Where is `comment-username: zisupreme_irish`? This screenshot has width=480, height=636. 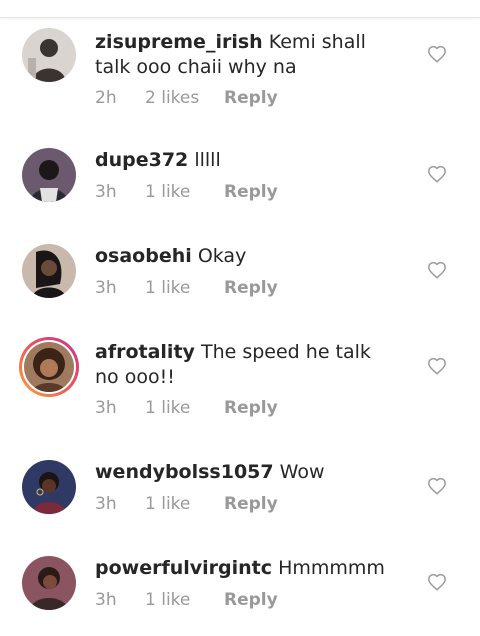
comment-username: zisupreme_irish is located at coordinates (179, 42).